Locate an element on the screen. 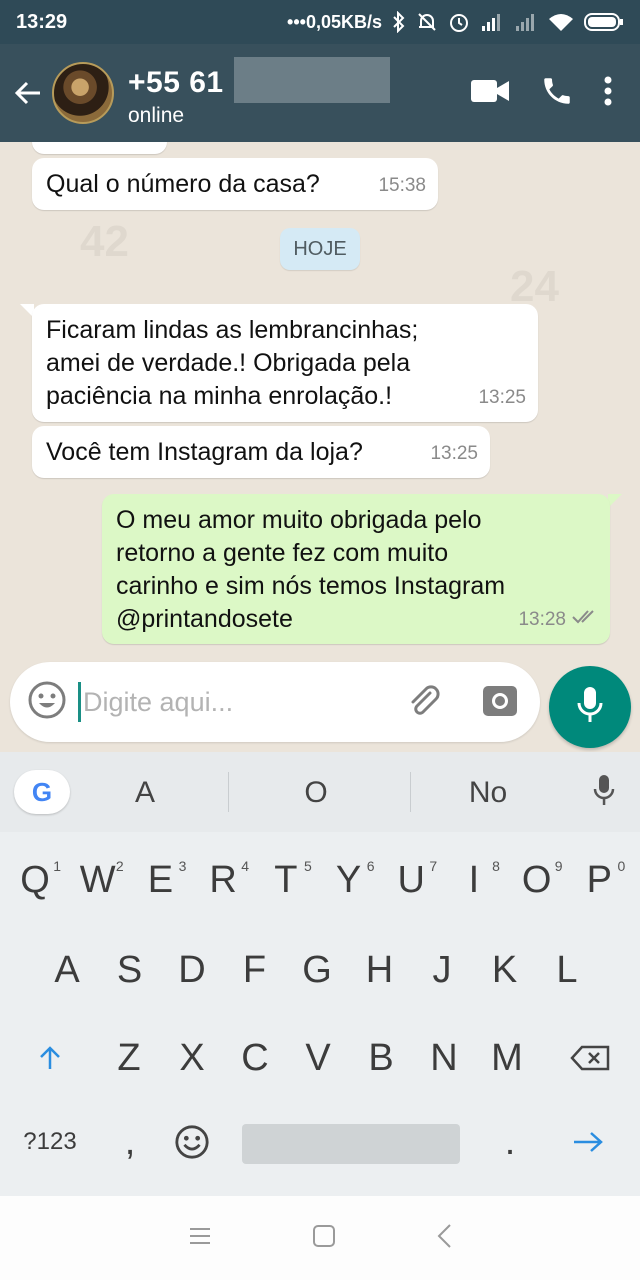 The height and width of the screenshot is (1280, 640). header-actions is located at coordinates (541, 93).